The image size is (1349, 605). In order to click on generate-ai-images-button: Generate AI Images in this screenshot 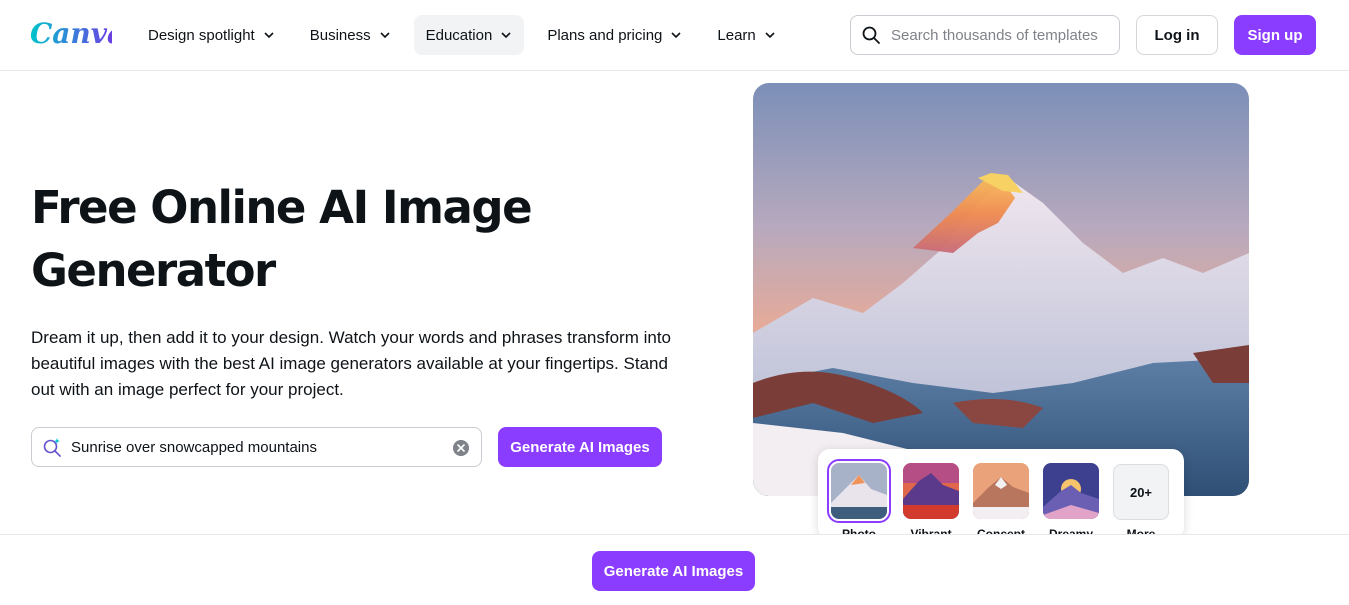, I will do `click(580, 447)`.